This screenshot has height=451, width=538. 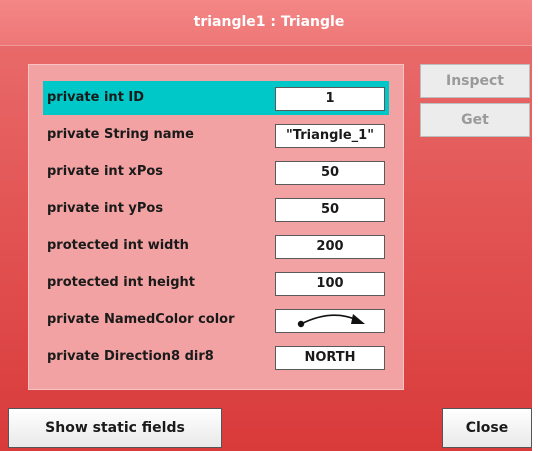 What do you see at coordinates (141, 319) in the screenshot?
I see `field-label: private NamedColor color` at bounding box center [141, 319].